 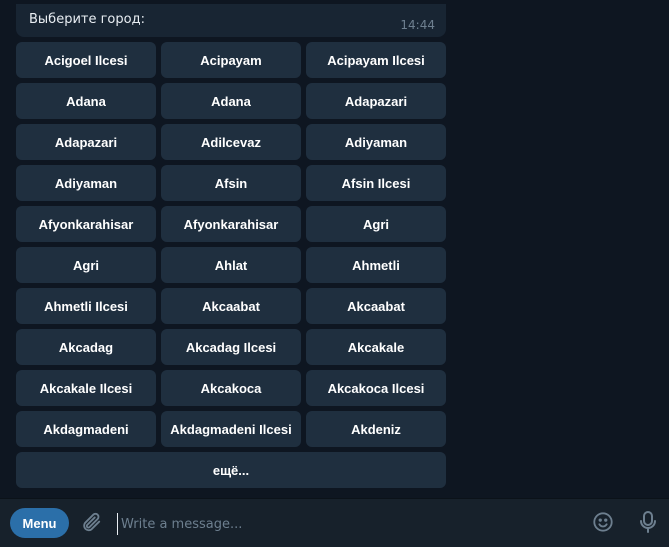 What do you see at coordinates (376, 347) in the screenshot?
I see `city-button: Akcakale` at bounding box center [376, 347].